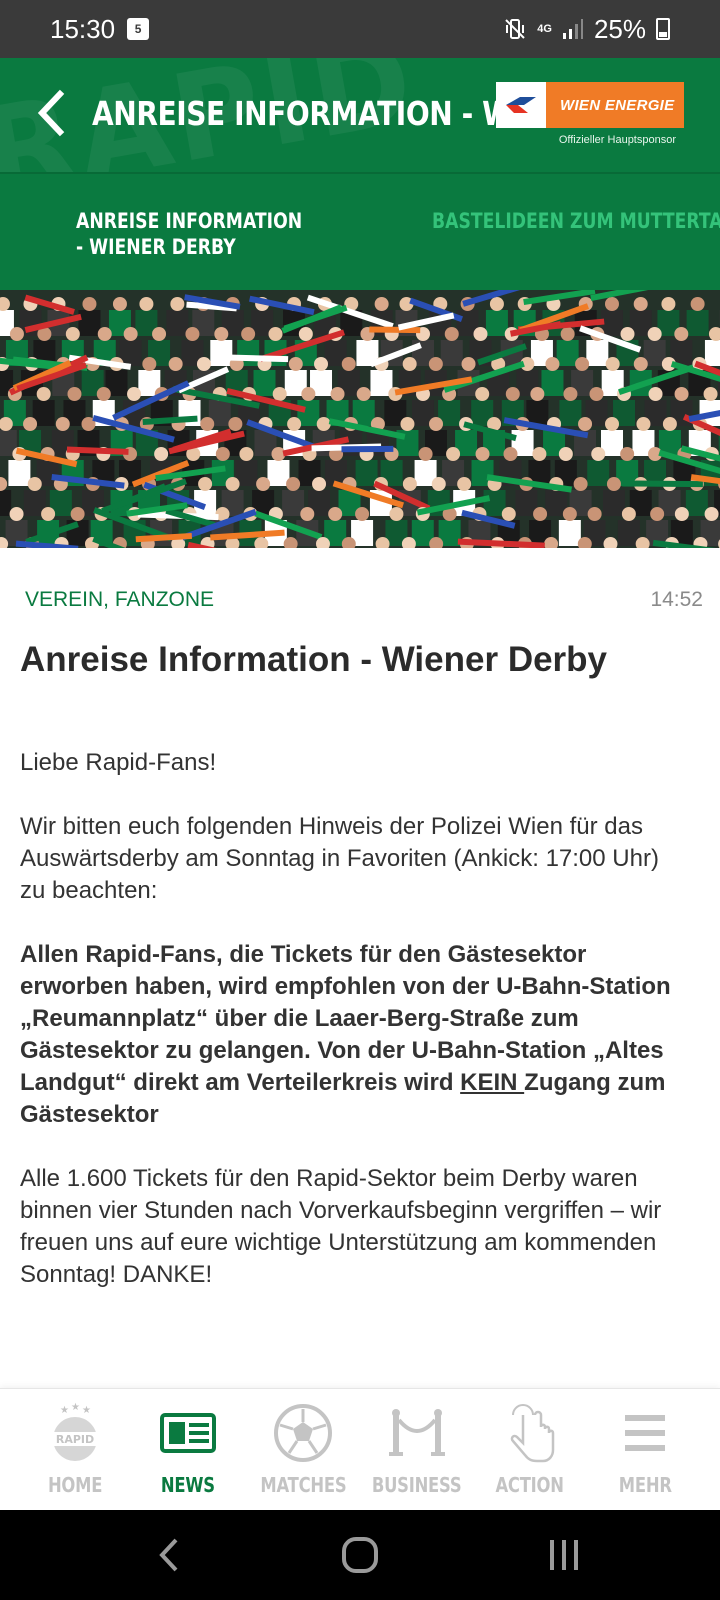 This screenshot has width=720, height=1600. What do you see at coordinates (303, 1433) in the screenshot?
I see `soccer-ball-icon` at bounding box center [303, 1433].